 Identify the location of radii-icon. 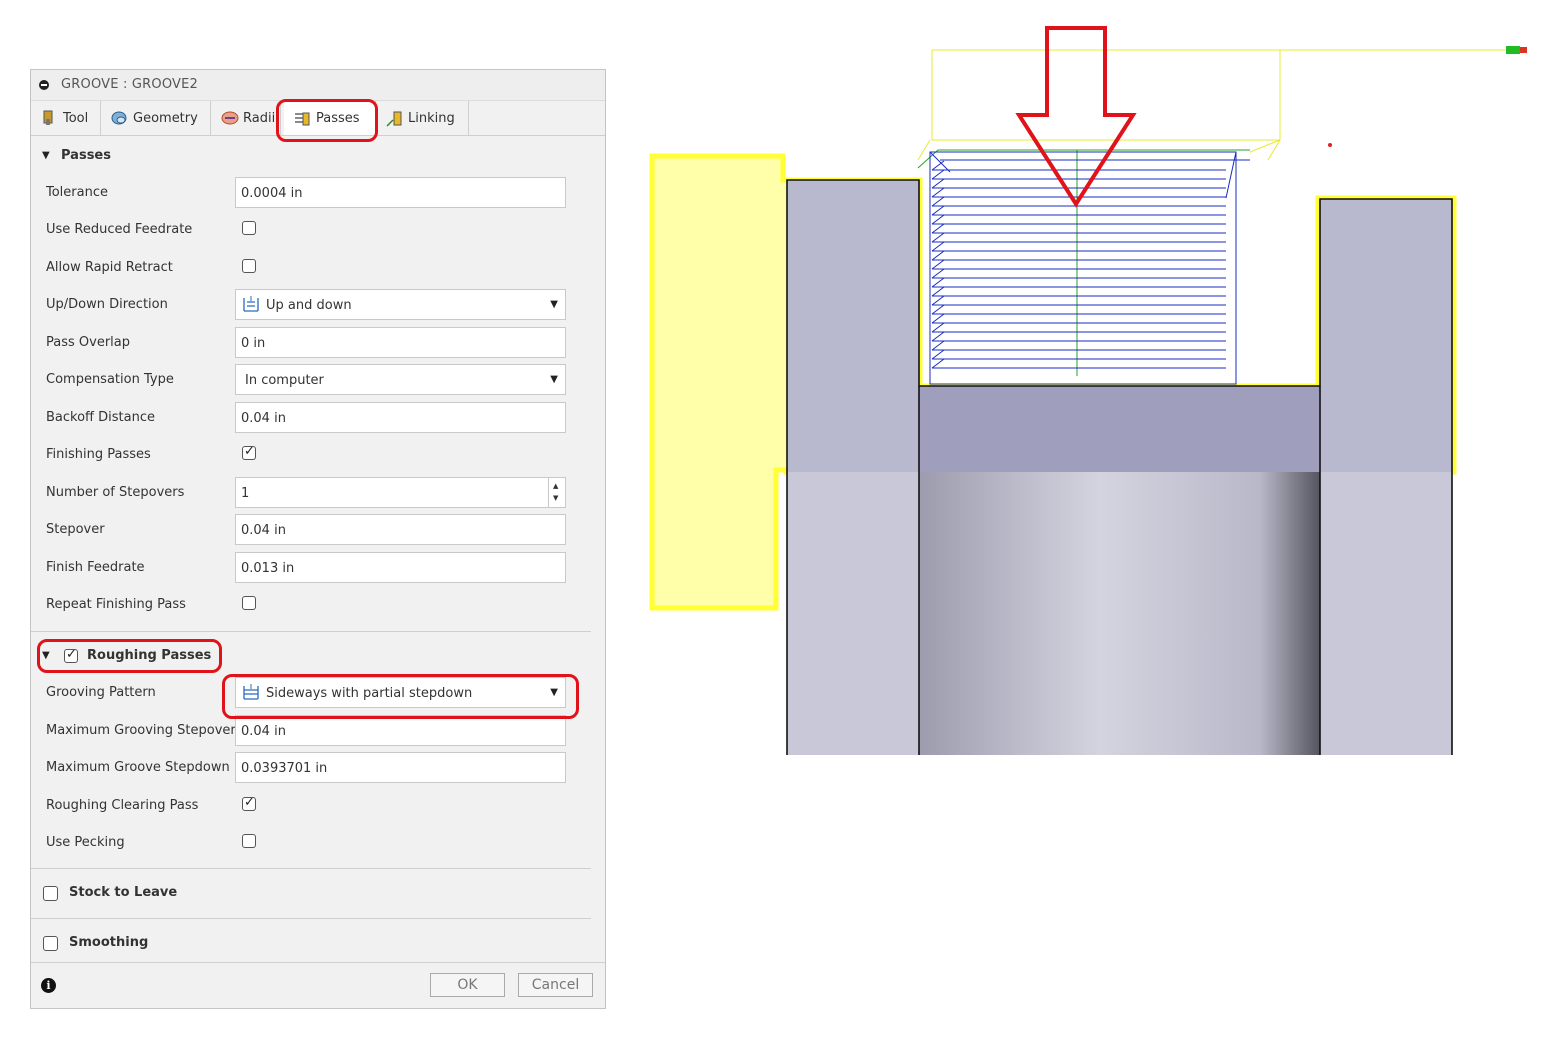
(230, 118).